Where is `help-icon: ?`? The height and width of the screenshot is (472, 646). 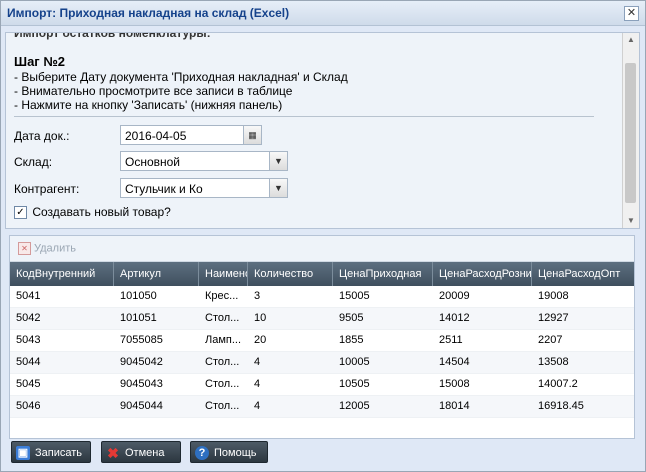 help-icon: ? is located at coordinates (202, 453).